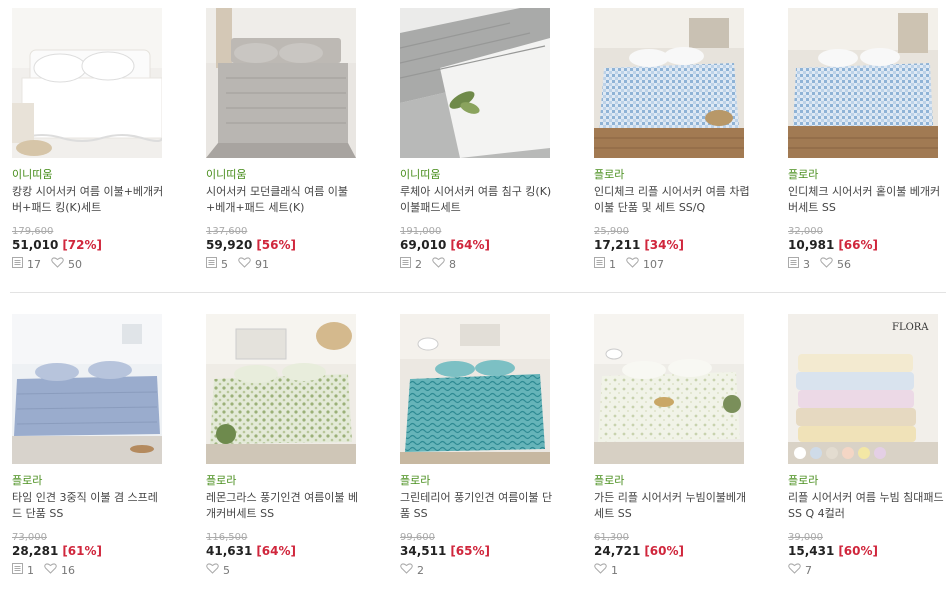  I want to click on sale-price: 17,211, so click(617, 245).